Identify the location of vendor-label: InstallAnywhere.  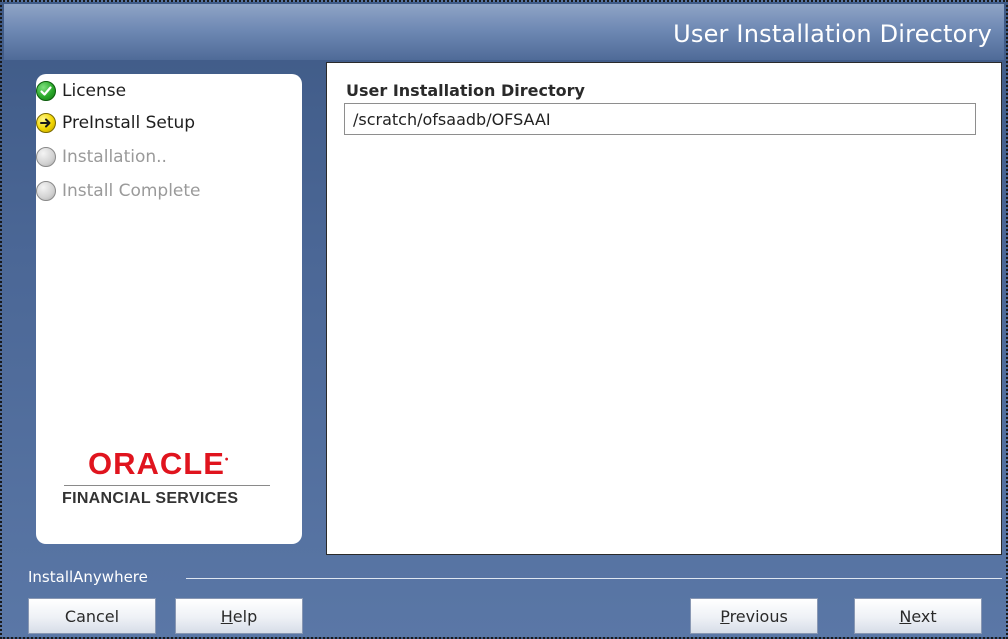
(88, 577).